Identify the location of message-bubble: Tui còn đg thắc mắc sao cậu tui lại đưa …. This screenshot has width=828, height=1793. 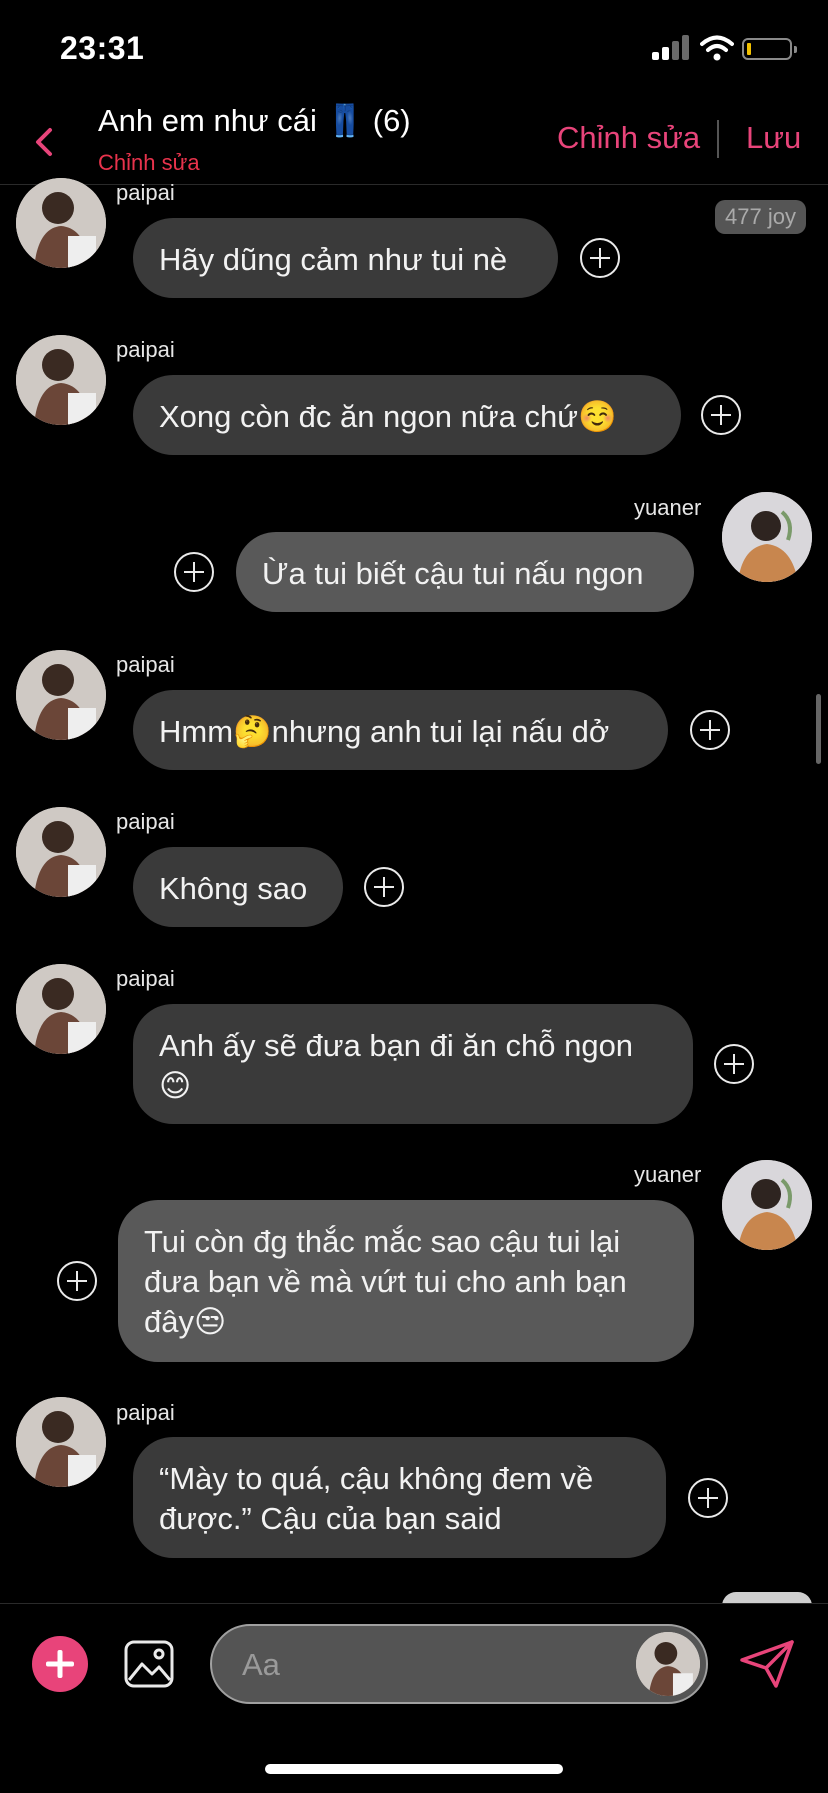
(406, 1281).